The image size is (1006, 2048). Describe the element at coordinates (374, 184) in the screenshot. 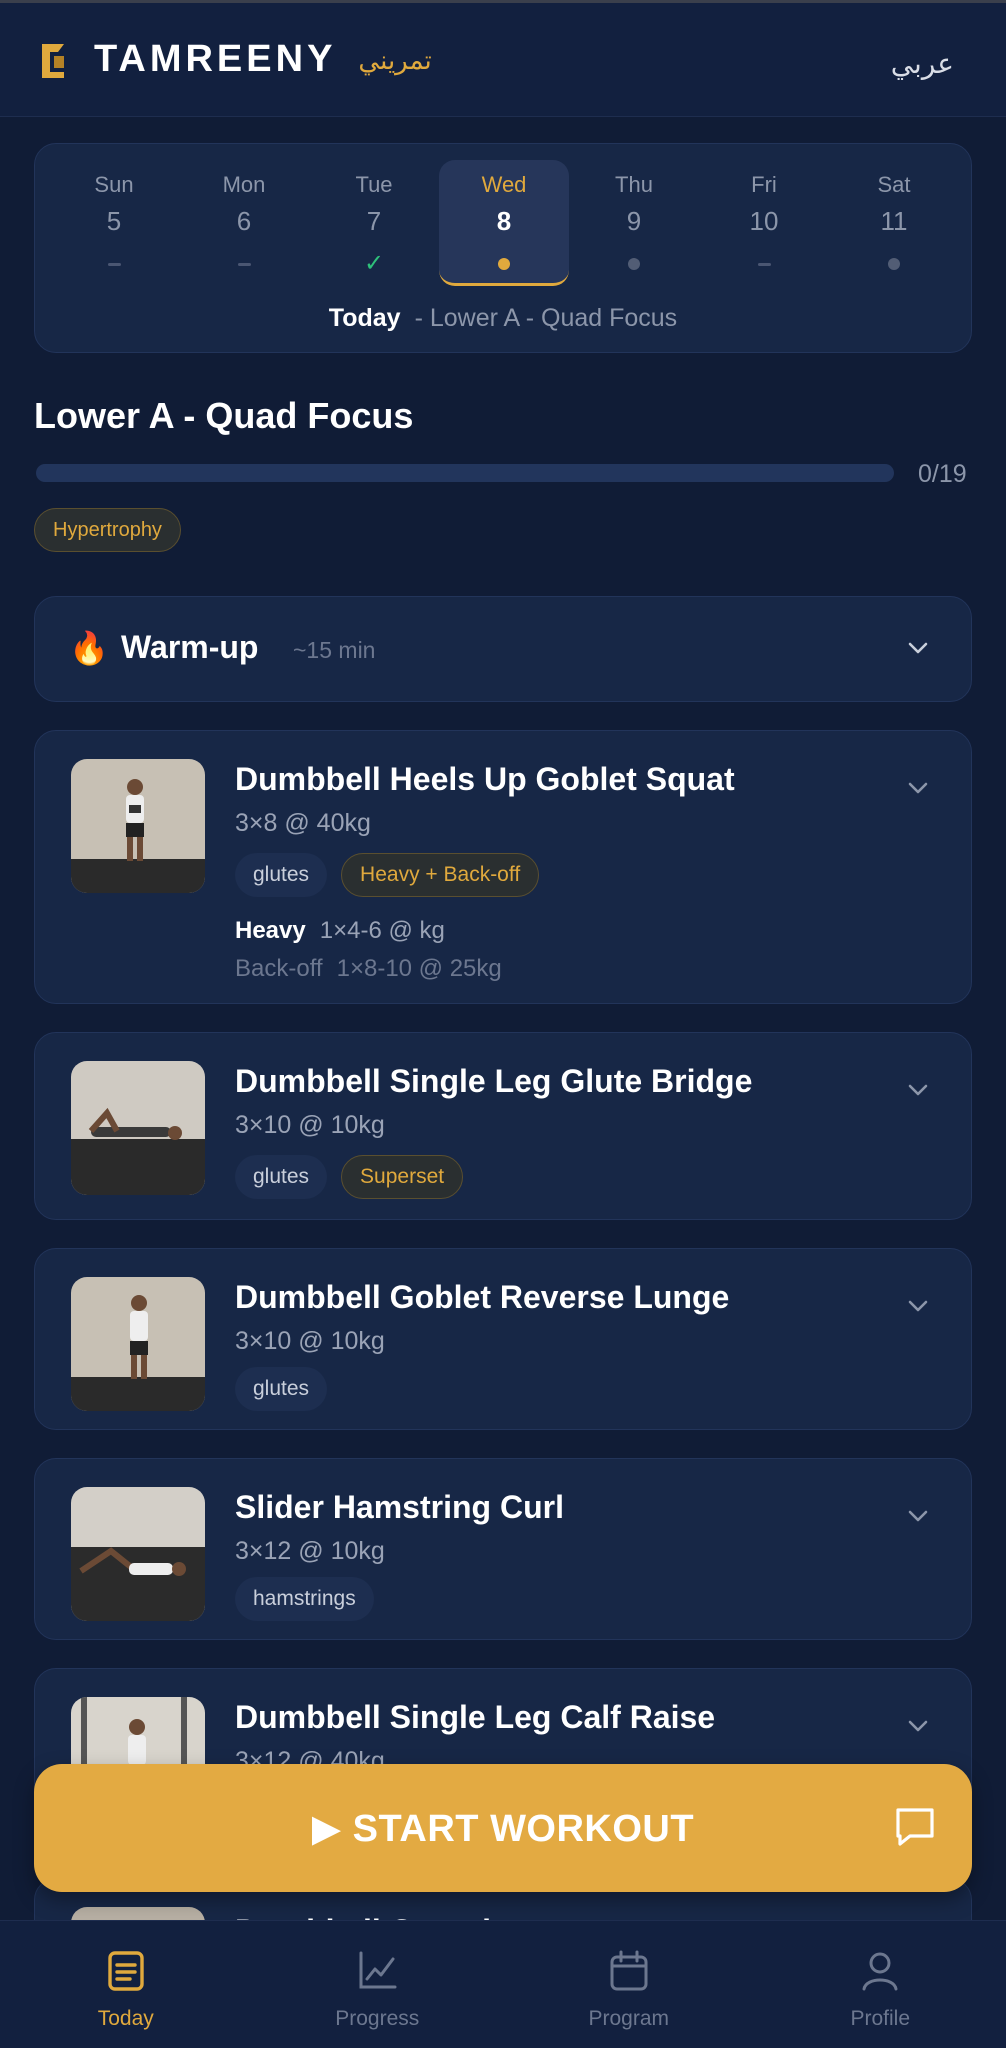

I see `day-name: Tue` at that location.